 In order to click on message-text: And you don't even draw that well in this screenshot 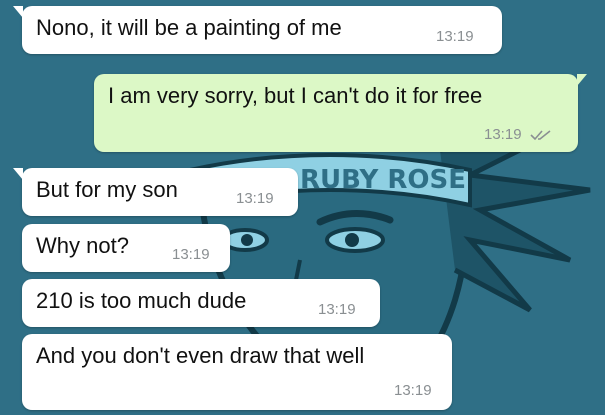, I will do `click(200, 355)`.